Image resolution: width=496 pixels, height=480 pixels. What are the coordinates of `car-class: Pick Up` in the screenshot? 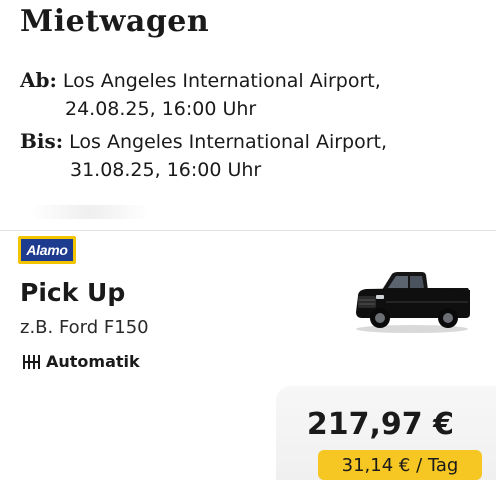 It's located at (73, 292).